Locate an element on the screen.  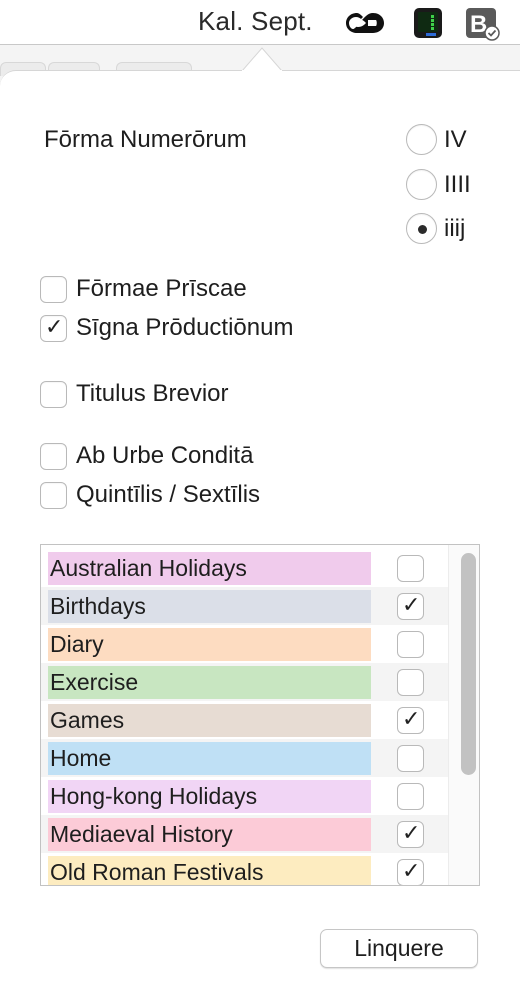
checkbox-label: Quintīlis / Sextīlis is located at coordinates (168, 494).